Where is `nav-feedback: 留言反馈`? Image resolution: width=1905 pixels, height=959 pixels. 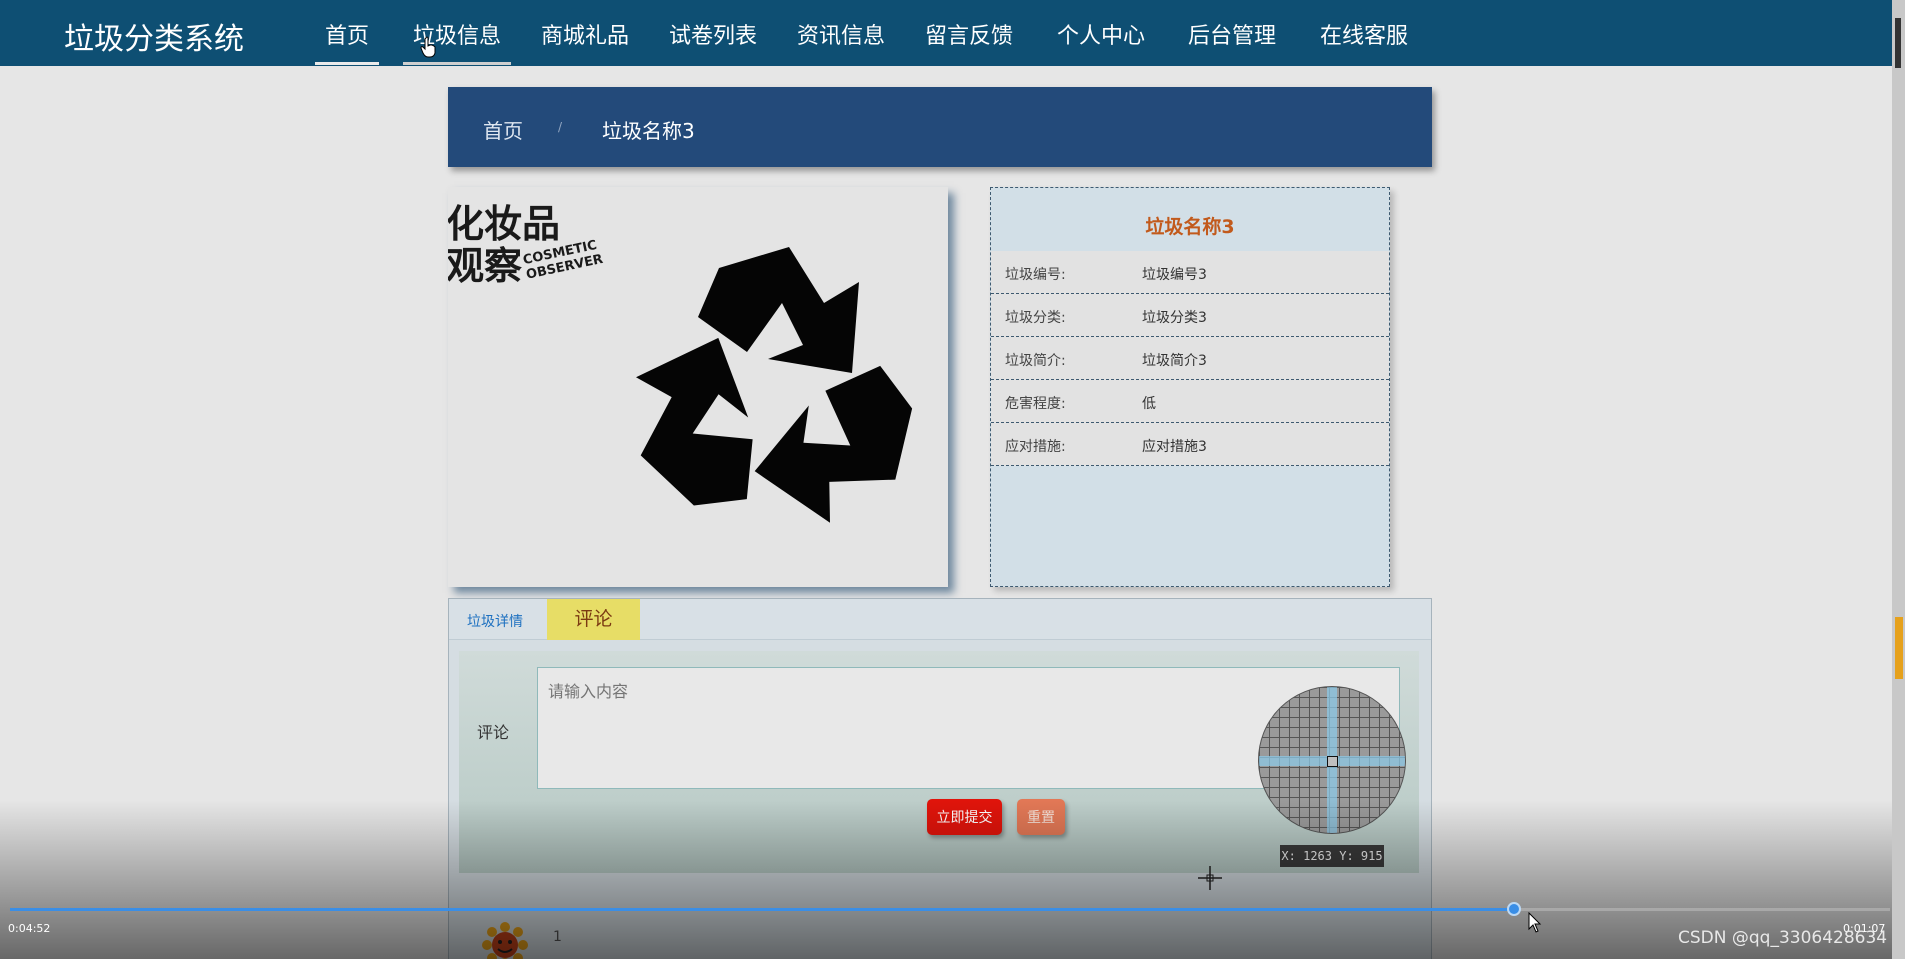 nav-feedback: 留言反馈 is located at coordinates (969, 34).